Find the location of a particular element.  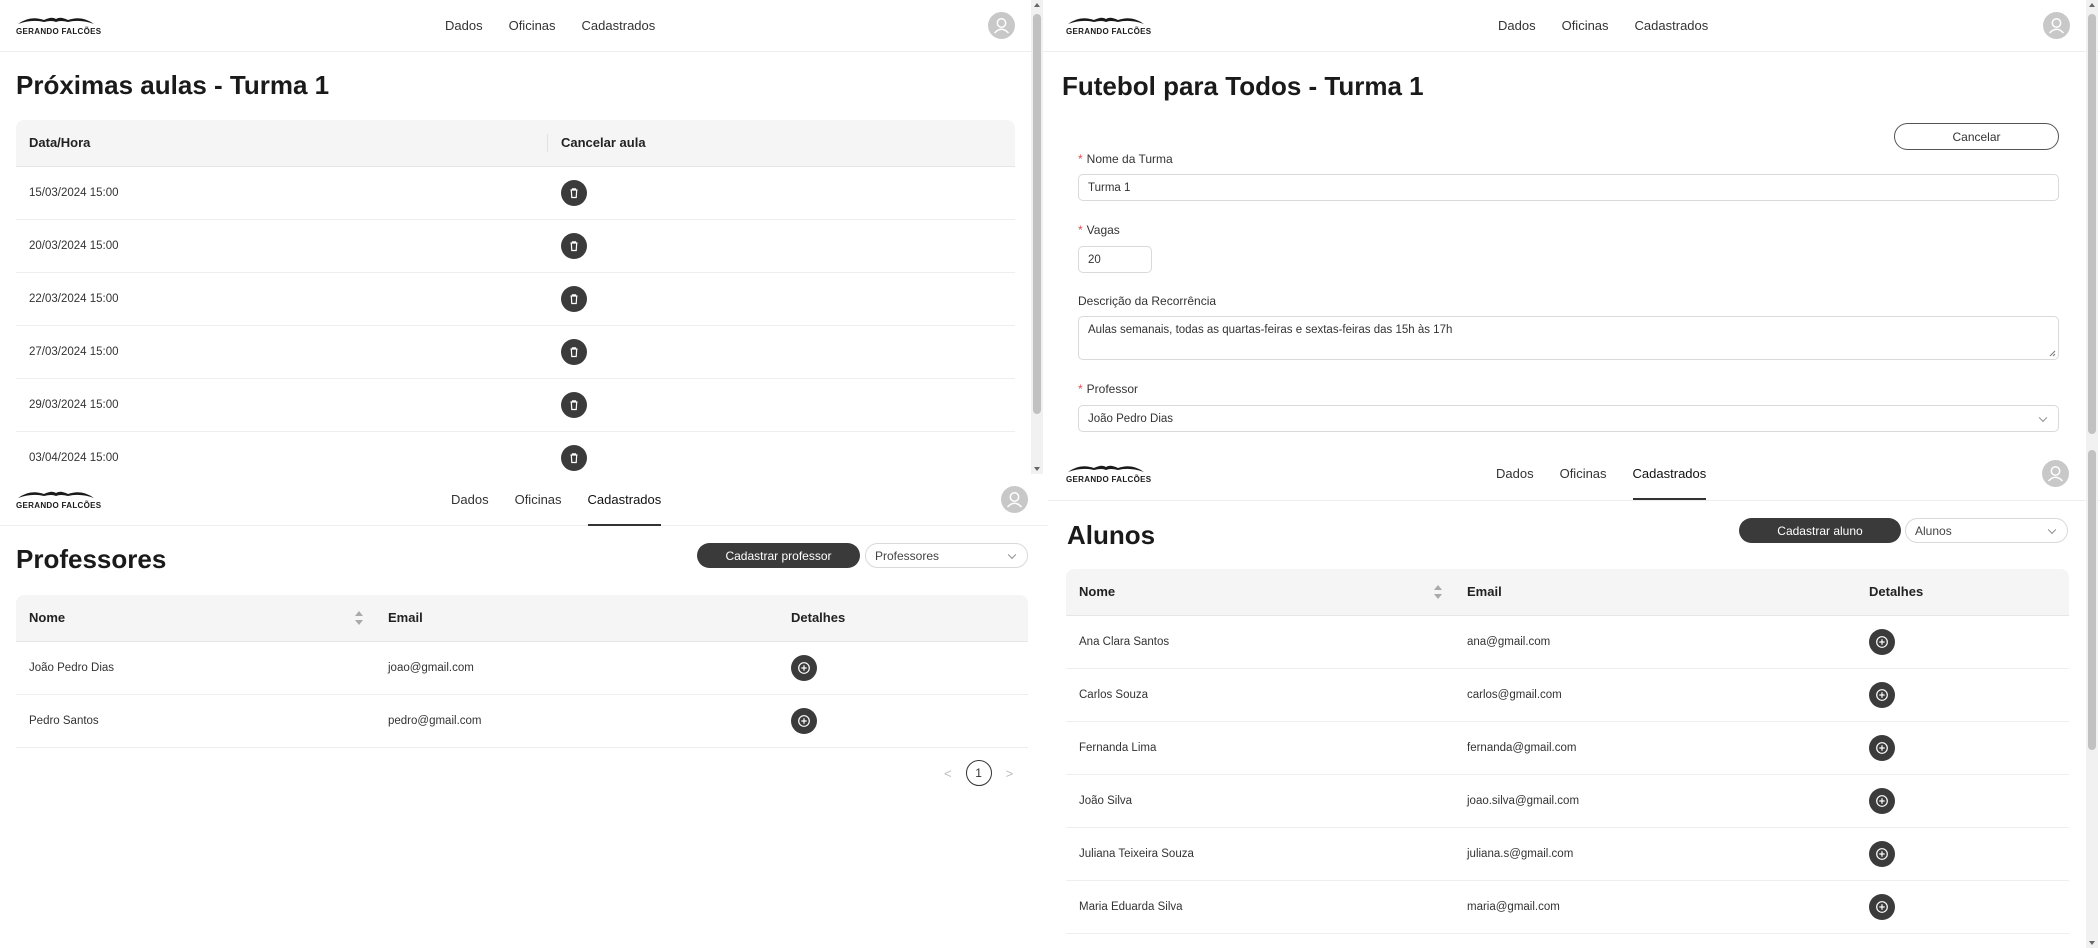

cancel-button: Cancelar is located at coordinates (1976, 136).